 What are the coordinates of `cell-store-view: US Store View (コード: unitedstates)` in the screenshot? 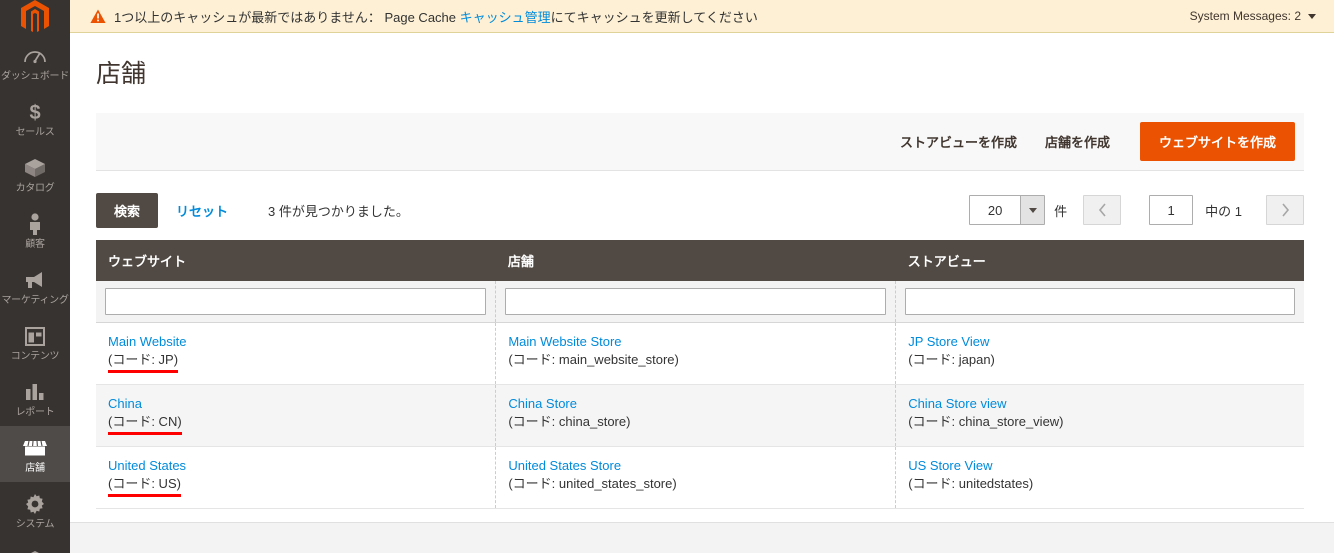 It's located at (1099, 477).